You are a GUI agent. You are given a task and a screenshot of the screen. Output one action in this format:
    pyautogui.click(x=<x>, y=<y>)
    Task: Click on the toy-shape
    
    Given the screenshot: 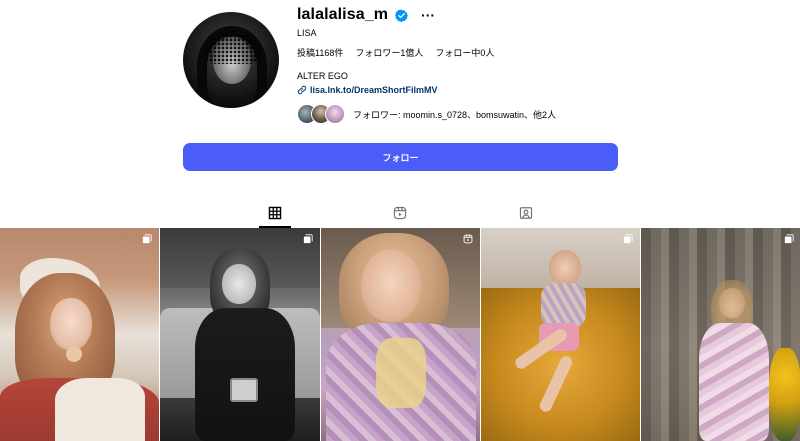 What is the action you would take?
    pyautogui.click(x=74, y=354)
    